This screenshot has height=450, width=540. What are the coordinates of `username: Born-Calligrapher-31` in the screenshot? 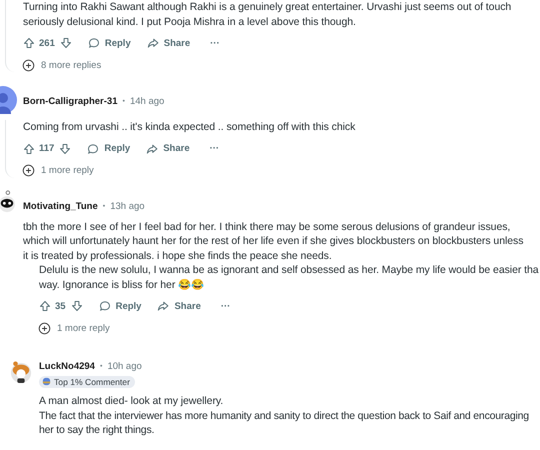 It's located at (70, 101).